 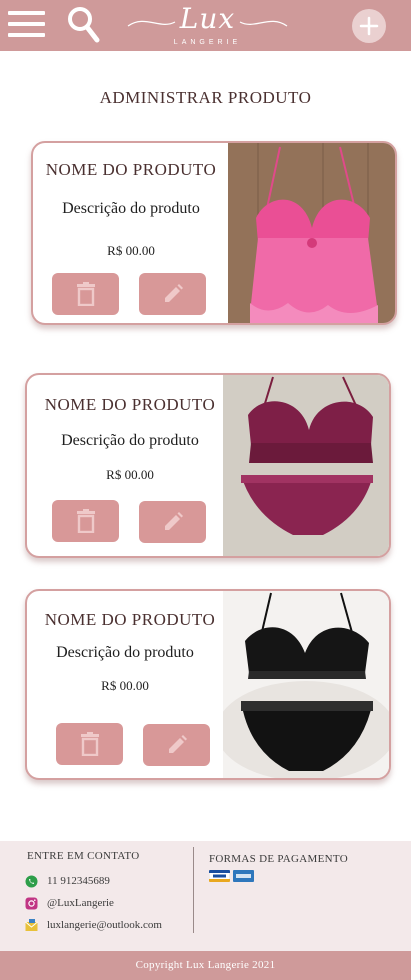 I want to click on mail-icon, so click(x=31, y=925).